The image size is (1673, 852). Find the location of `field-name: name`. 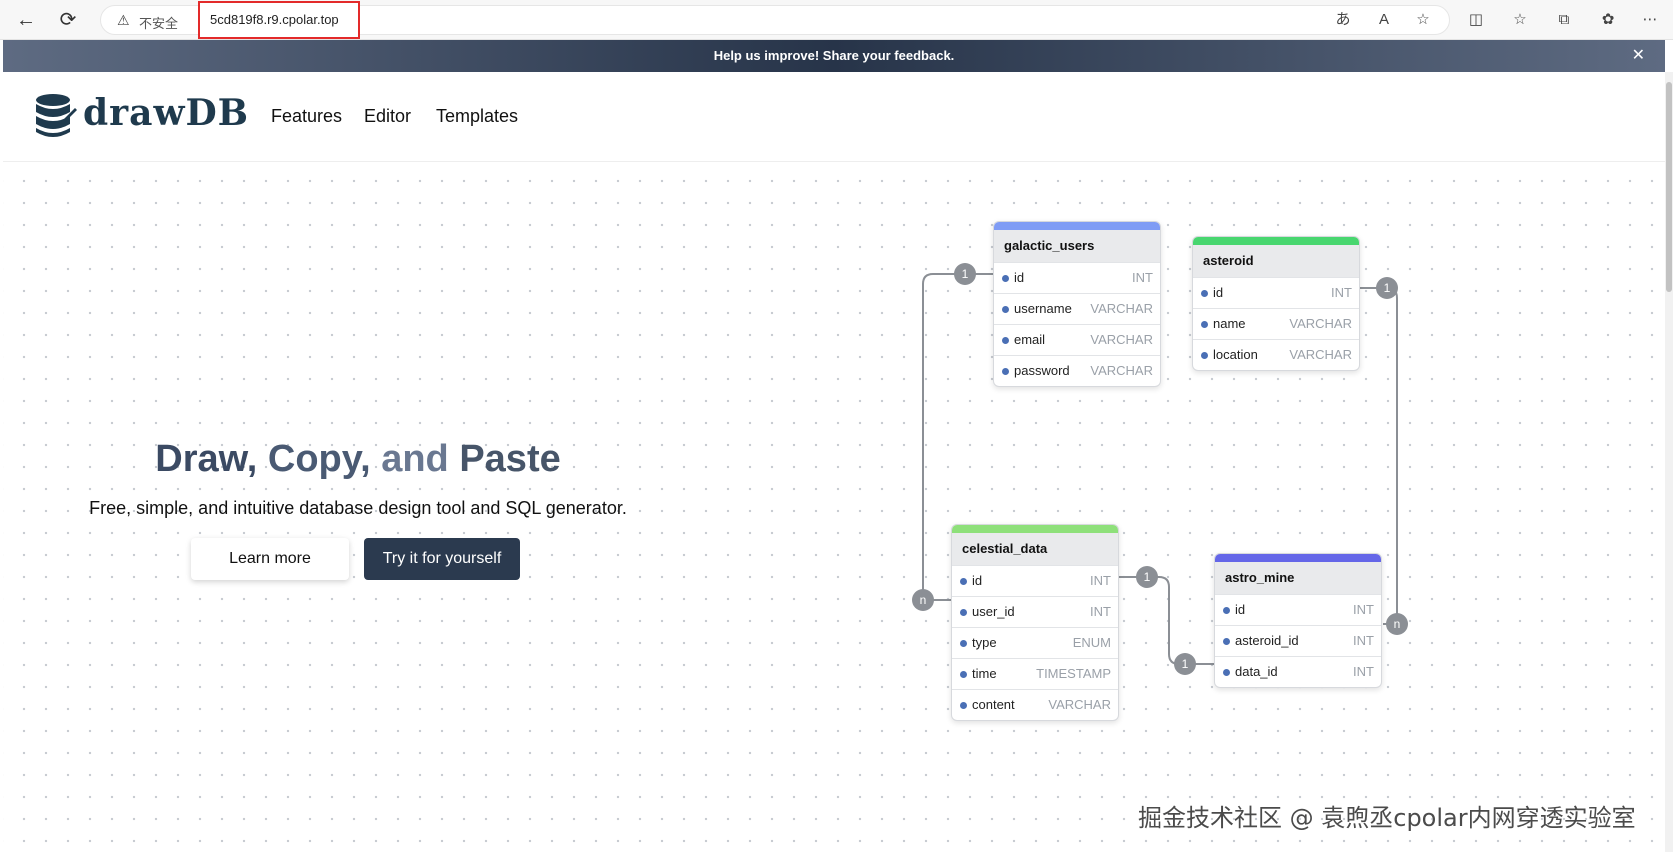

field-name: name is located at coordinates (1229, 323).